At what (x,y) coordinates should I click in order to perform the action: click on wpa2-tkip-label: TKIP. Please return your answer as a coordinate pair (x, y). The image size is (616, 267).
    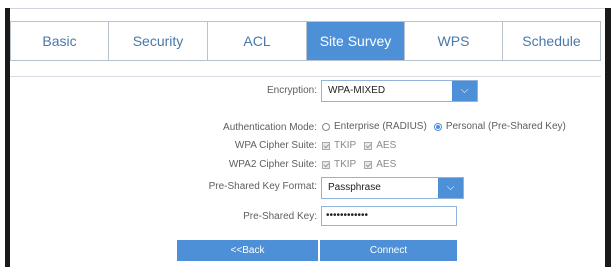
    Looking at the image, I should click on (345, 164).